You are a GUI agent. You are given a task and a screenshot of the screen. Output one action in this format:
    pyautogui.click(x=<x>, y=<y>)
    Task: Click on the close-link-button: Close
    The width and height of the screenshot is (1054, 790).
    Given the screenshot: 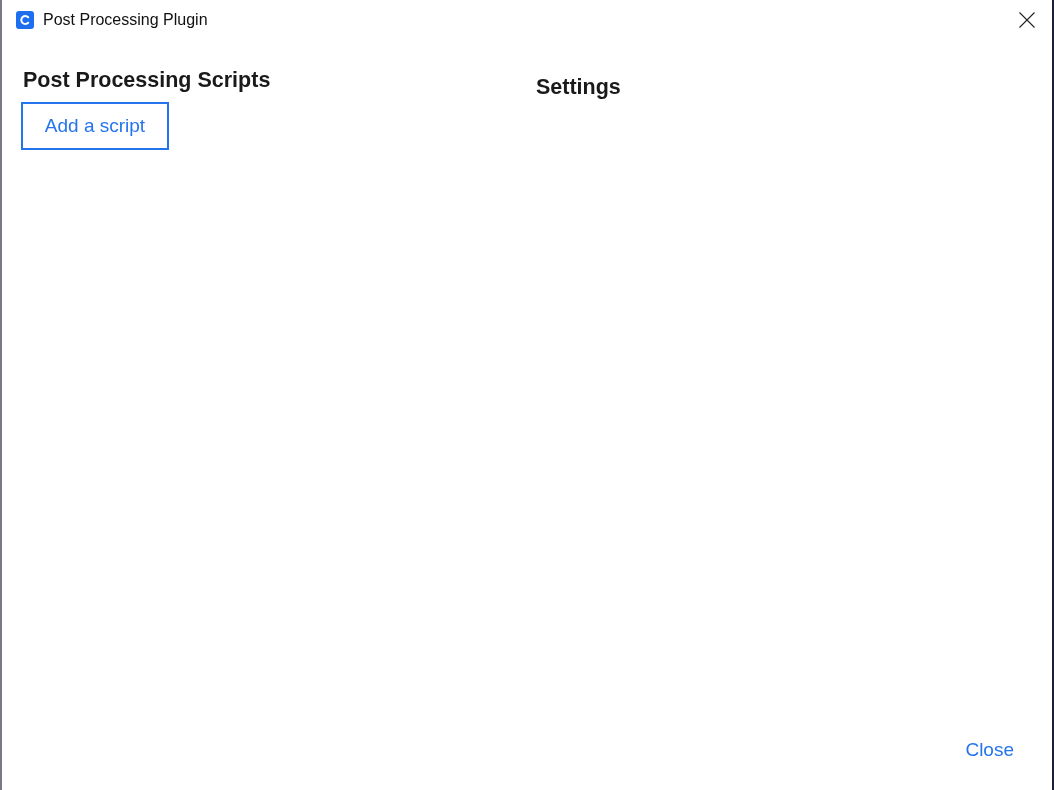 What is the action you would take?
    pyautogui.click(x=989, y=750)
    